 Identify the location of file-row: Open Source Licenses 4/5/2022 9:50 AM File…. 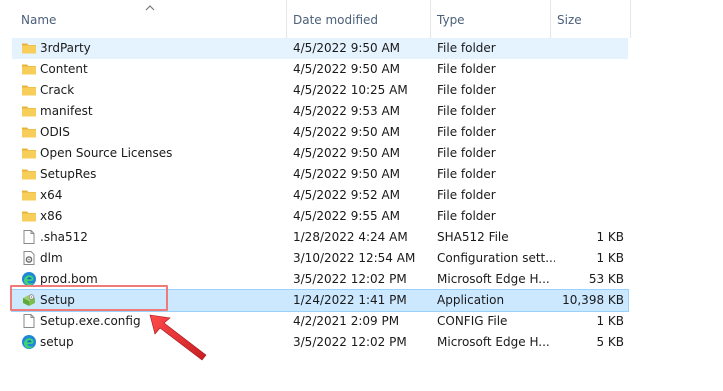
(320, 153).